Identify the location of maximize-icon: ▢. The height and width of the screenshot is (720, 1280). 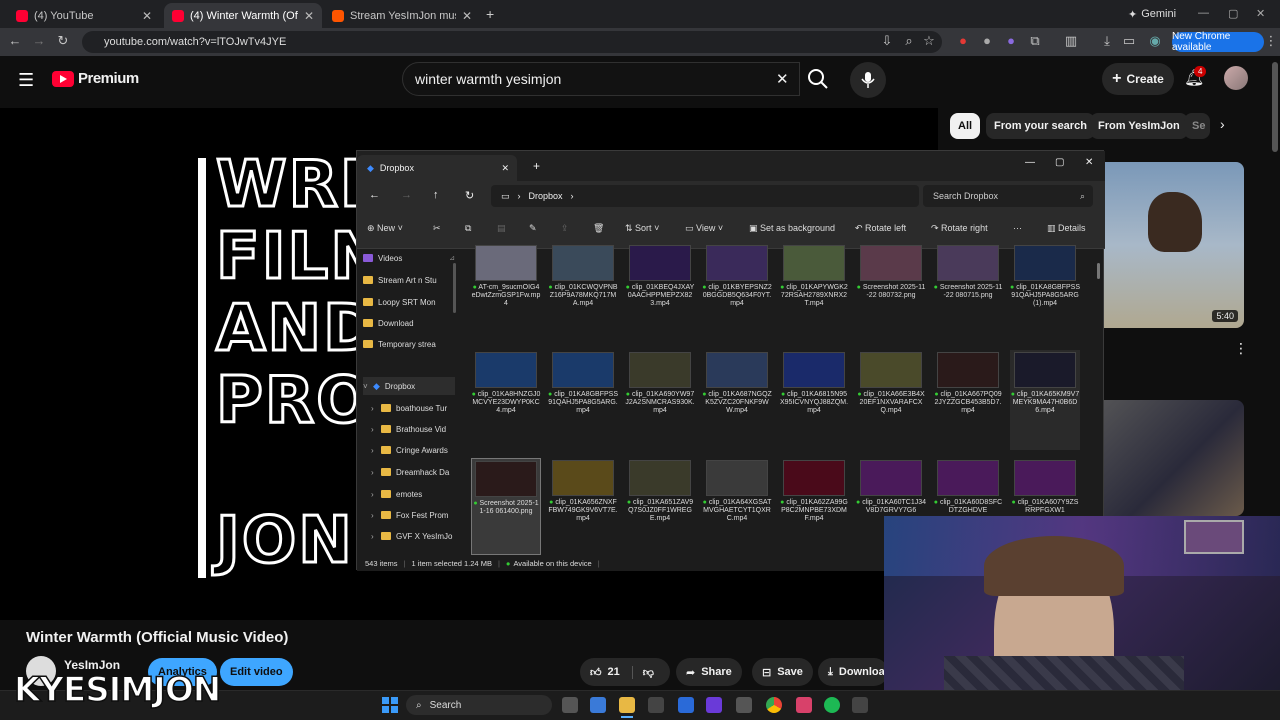
(1059, 162).